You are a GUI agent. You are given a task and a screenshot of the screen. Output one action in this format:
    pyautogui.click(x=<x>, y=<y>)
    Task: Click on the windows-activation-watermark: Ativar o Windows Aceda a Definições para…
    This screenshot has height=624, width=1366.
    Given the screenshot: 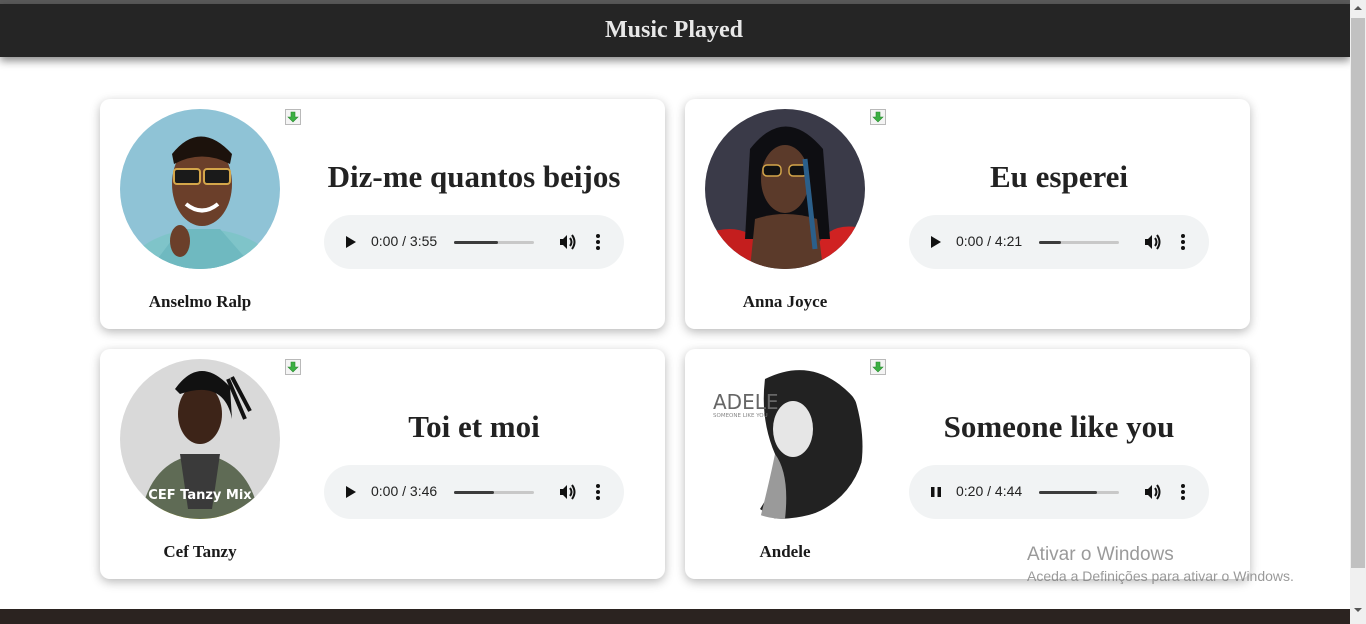 What is the action you would take?
    pyautogui.click(x=1160, y=564)
    